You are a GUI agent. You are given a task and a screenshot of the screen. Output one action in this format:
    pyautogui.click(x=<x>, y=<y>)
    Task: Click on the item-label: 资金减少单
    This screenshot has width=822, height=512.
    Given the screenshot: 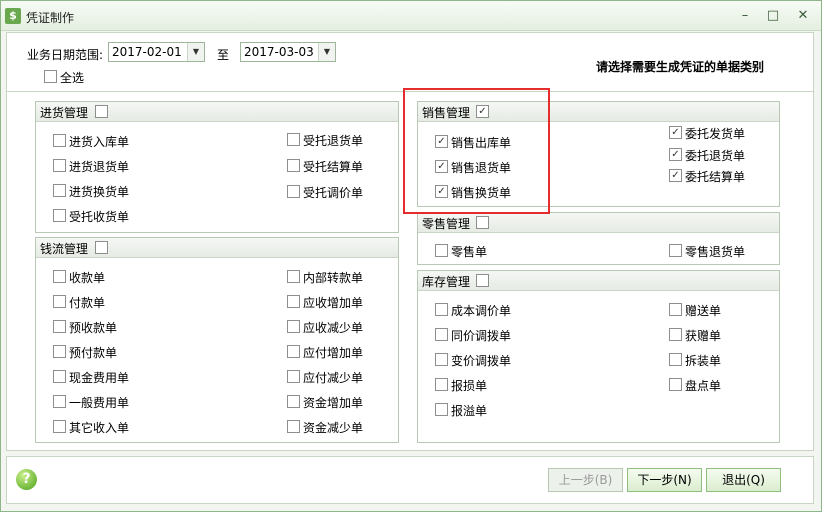 What is the action you would take?
    pyautogui.click(x=333, y=428)
    